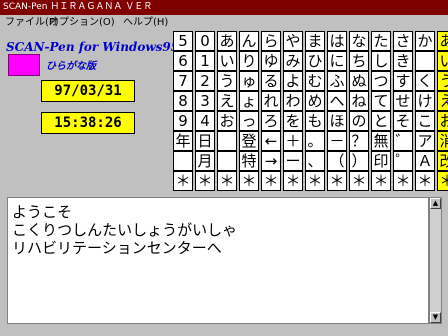 This screenshot has width=448, height=336. I want to click on scroll-up-icon: ▲, so click(435, 203).